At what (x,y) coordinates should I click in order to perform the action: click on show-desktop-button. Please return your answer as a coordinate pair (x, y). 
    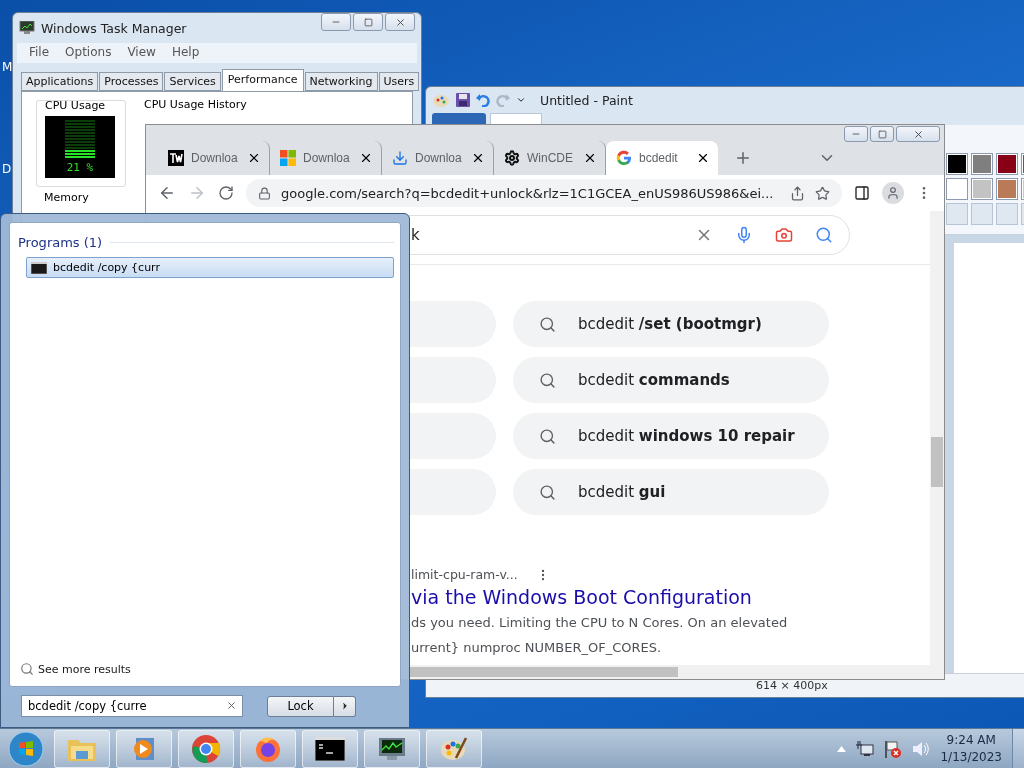
    Looking at the image, I should click on (1018, 748).